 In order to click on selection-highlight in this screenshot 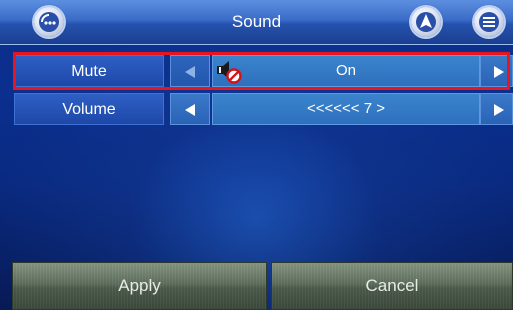, I will do `click(261, 71)`.